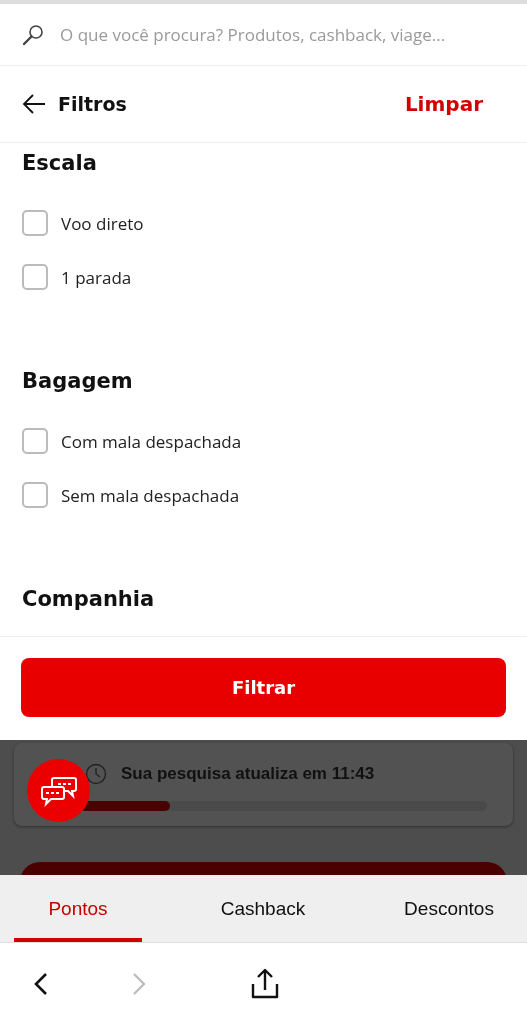 The image size is (527, 1024). Describe the element at coordinates (263, 687) in the screenshot. I see `filter-button: Filtrar` at that location.